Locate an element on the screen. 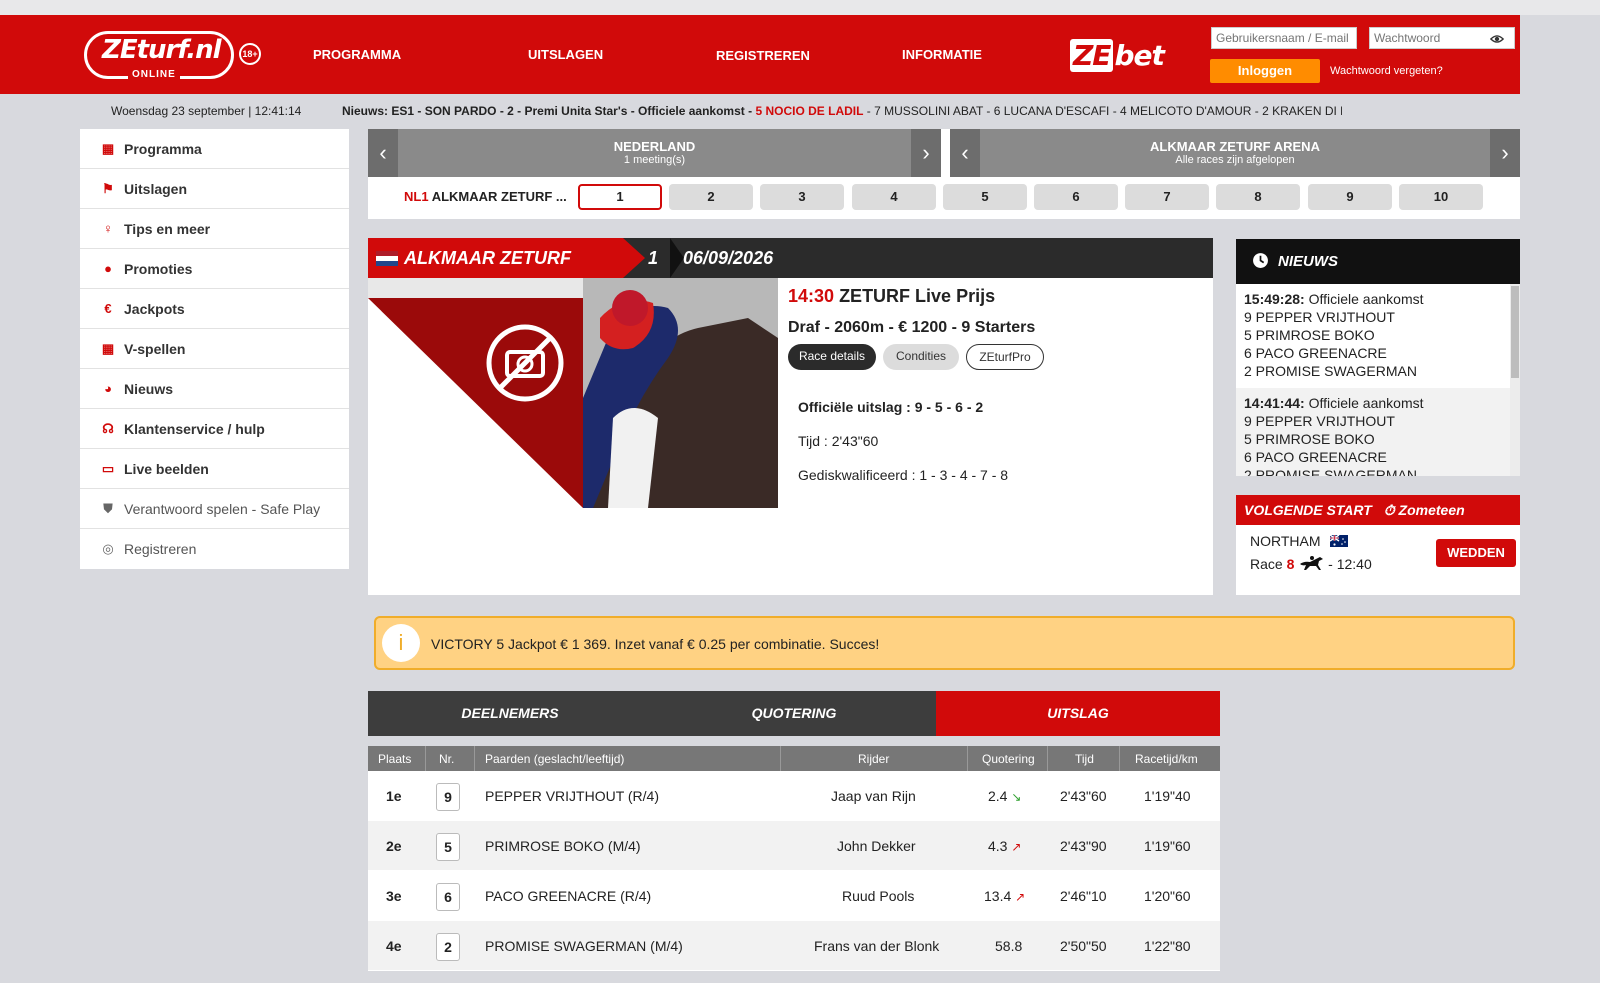  eye-icon is located at coordinates (1497, 39).